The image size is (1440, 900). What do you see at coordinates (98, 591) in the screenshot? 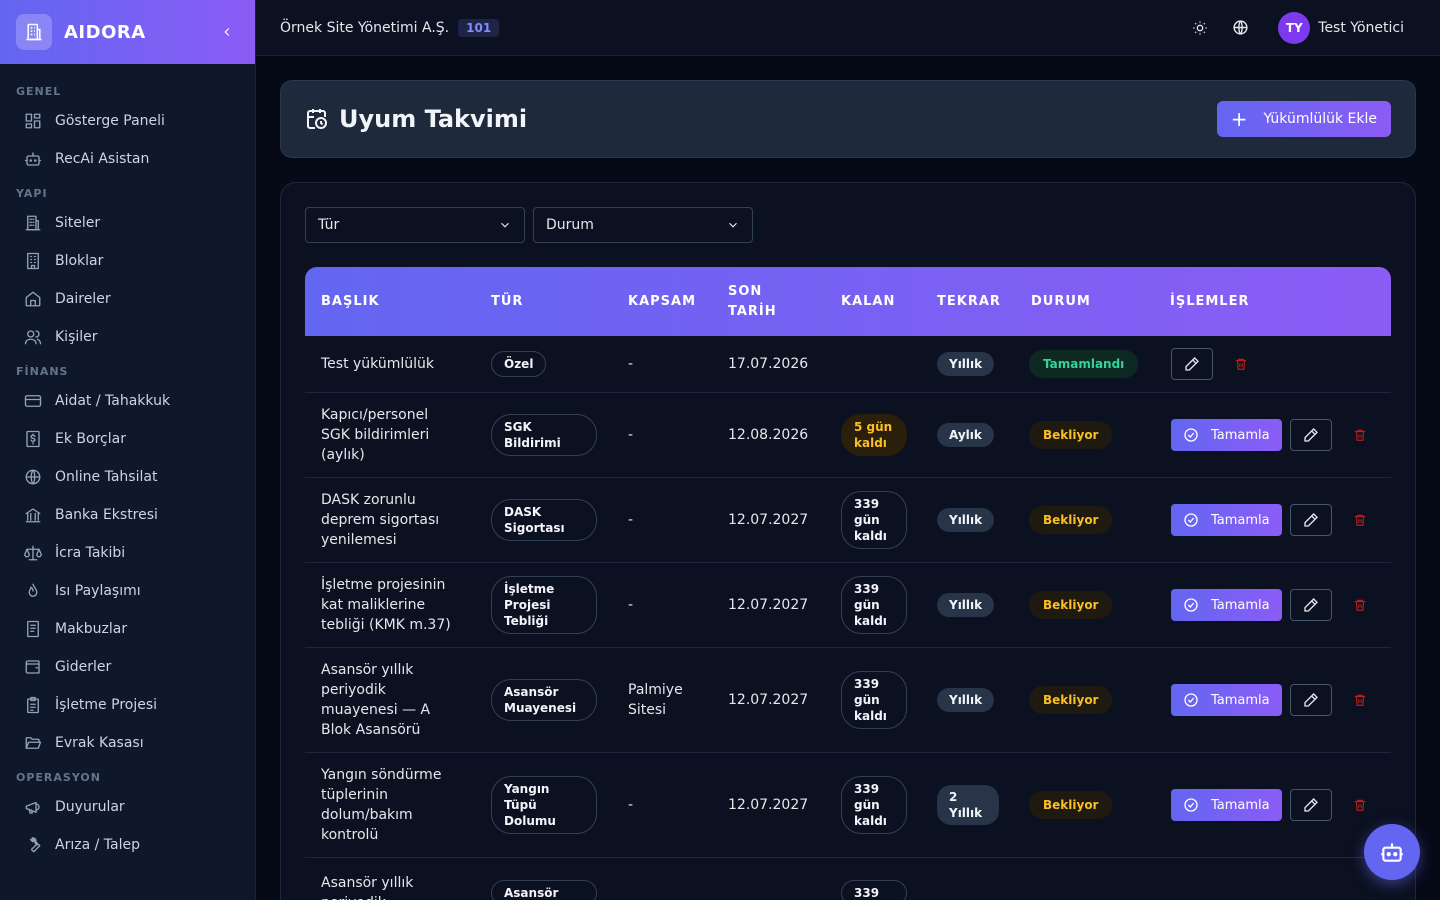
I see `sidebar-item-label: Isı Paylaşımı` at bounding box center [98, 591].